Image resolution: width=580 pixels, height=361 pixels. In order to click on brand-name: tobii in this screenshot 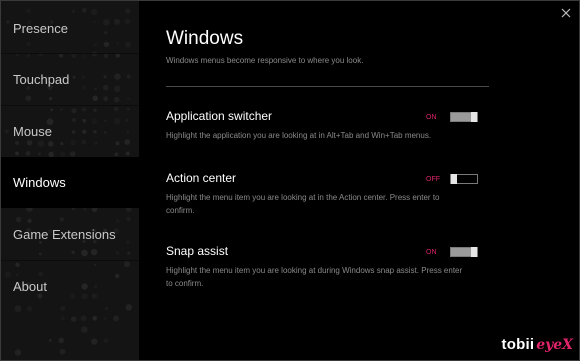, I will do `click(518, 344)`.